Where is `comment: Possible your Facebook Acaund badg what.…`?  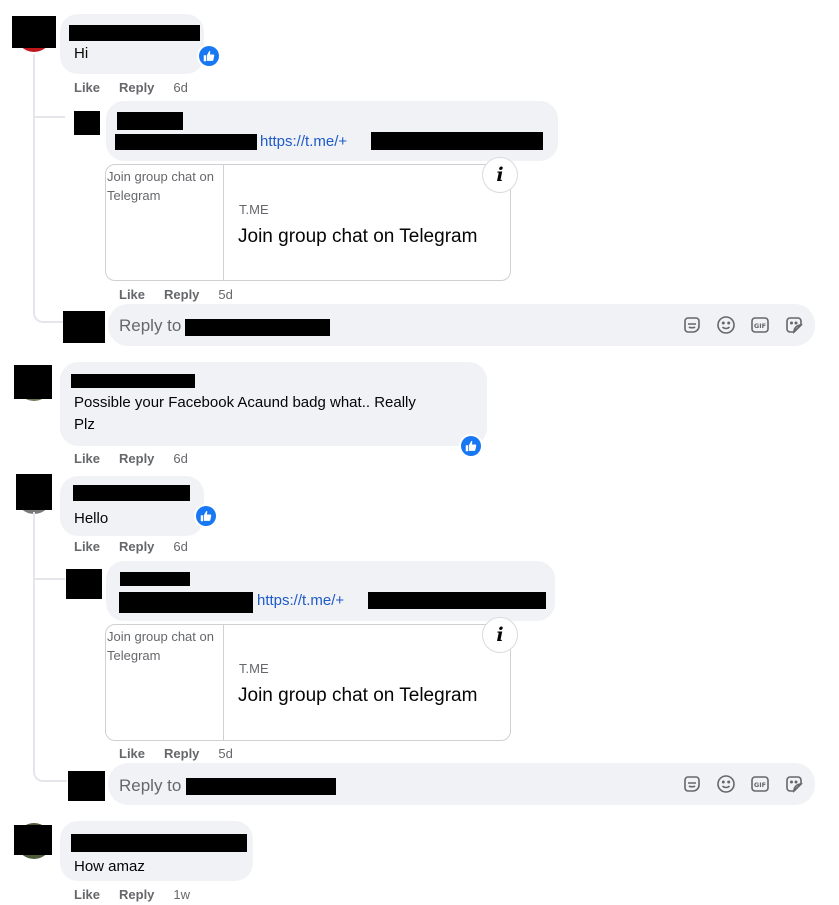
comment: Possible your Facebook Acaund badg what.… is located at coordinates (419, 412).